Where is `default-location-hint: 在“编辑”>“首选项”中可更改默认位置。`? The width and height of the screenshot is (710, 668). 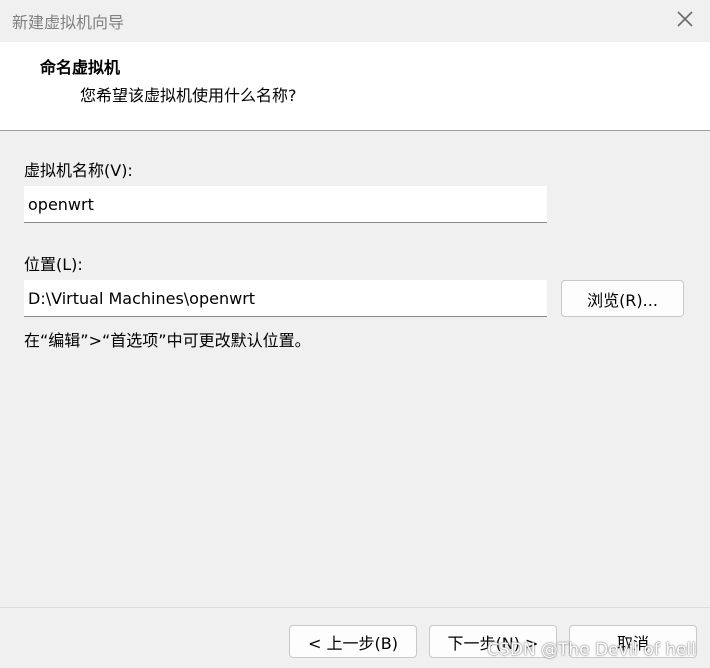 default-location-hint: 在“编辑”>“首选项”中可更改默认位置。 is located at coordinates (167, 340).